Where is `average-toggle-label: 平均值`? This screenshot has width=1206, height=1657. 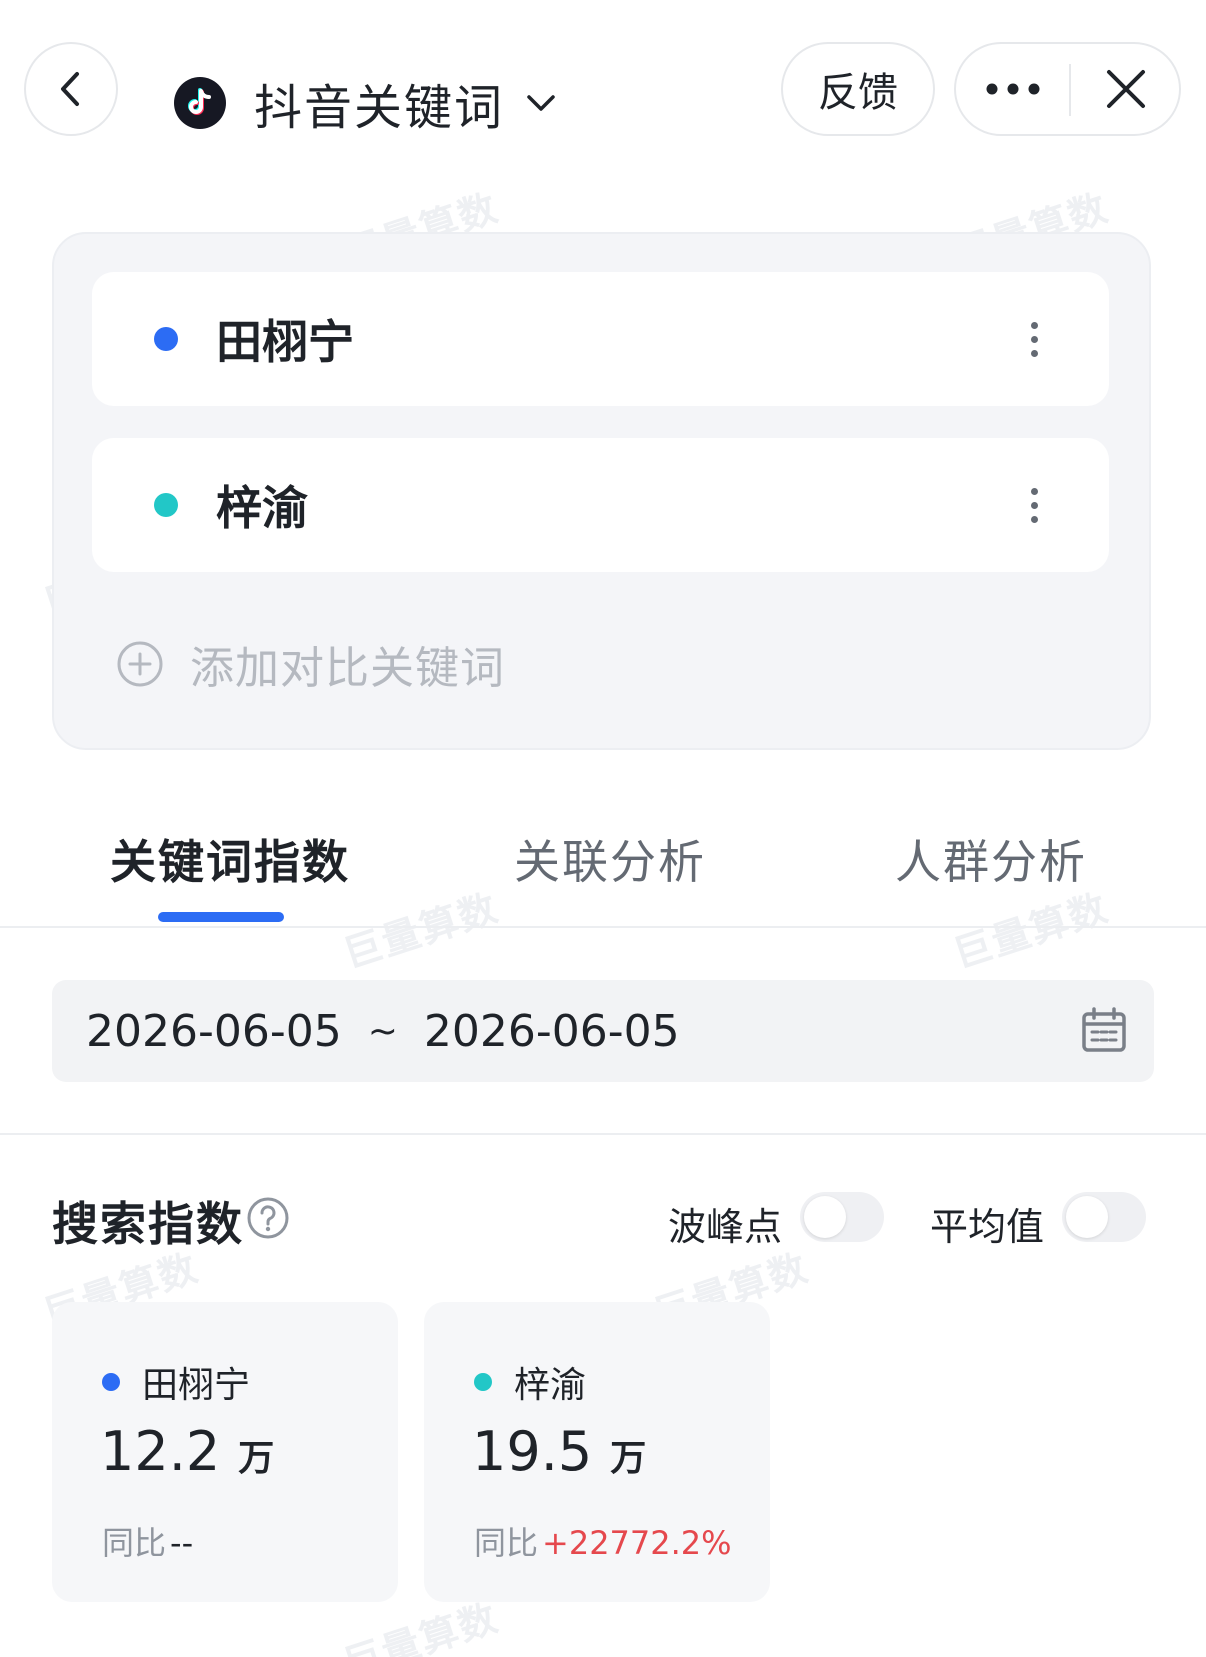 average-toggle-label: 平均值 is located at coordinates (987, 1227).